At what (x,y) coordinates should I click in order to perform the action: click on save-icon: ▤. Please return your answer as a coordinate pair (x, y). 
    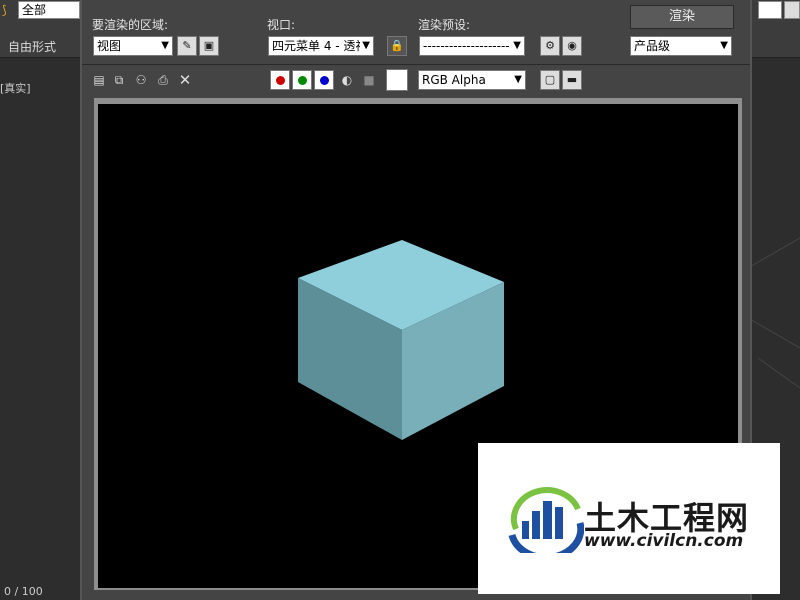
    Looking at the image, I should click on (99, 80).